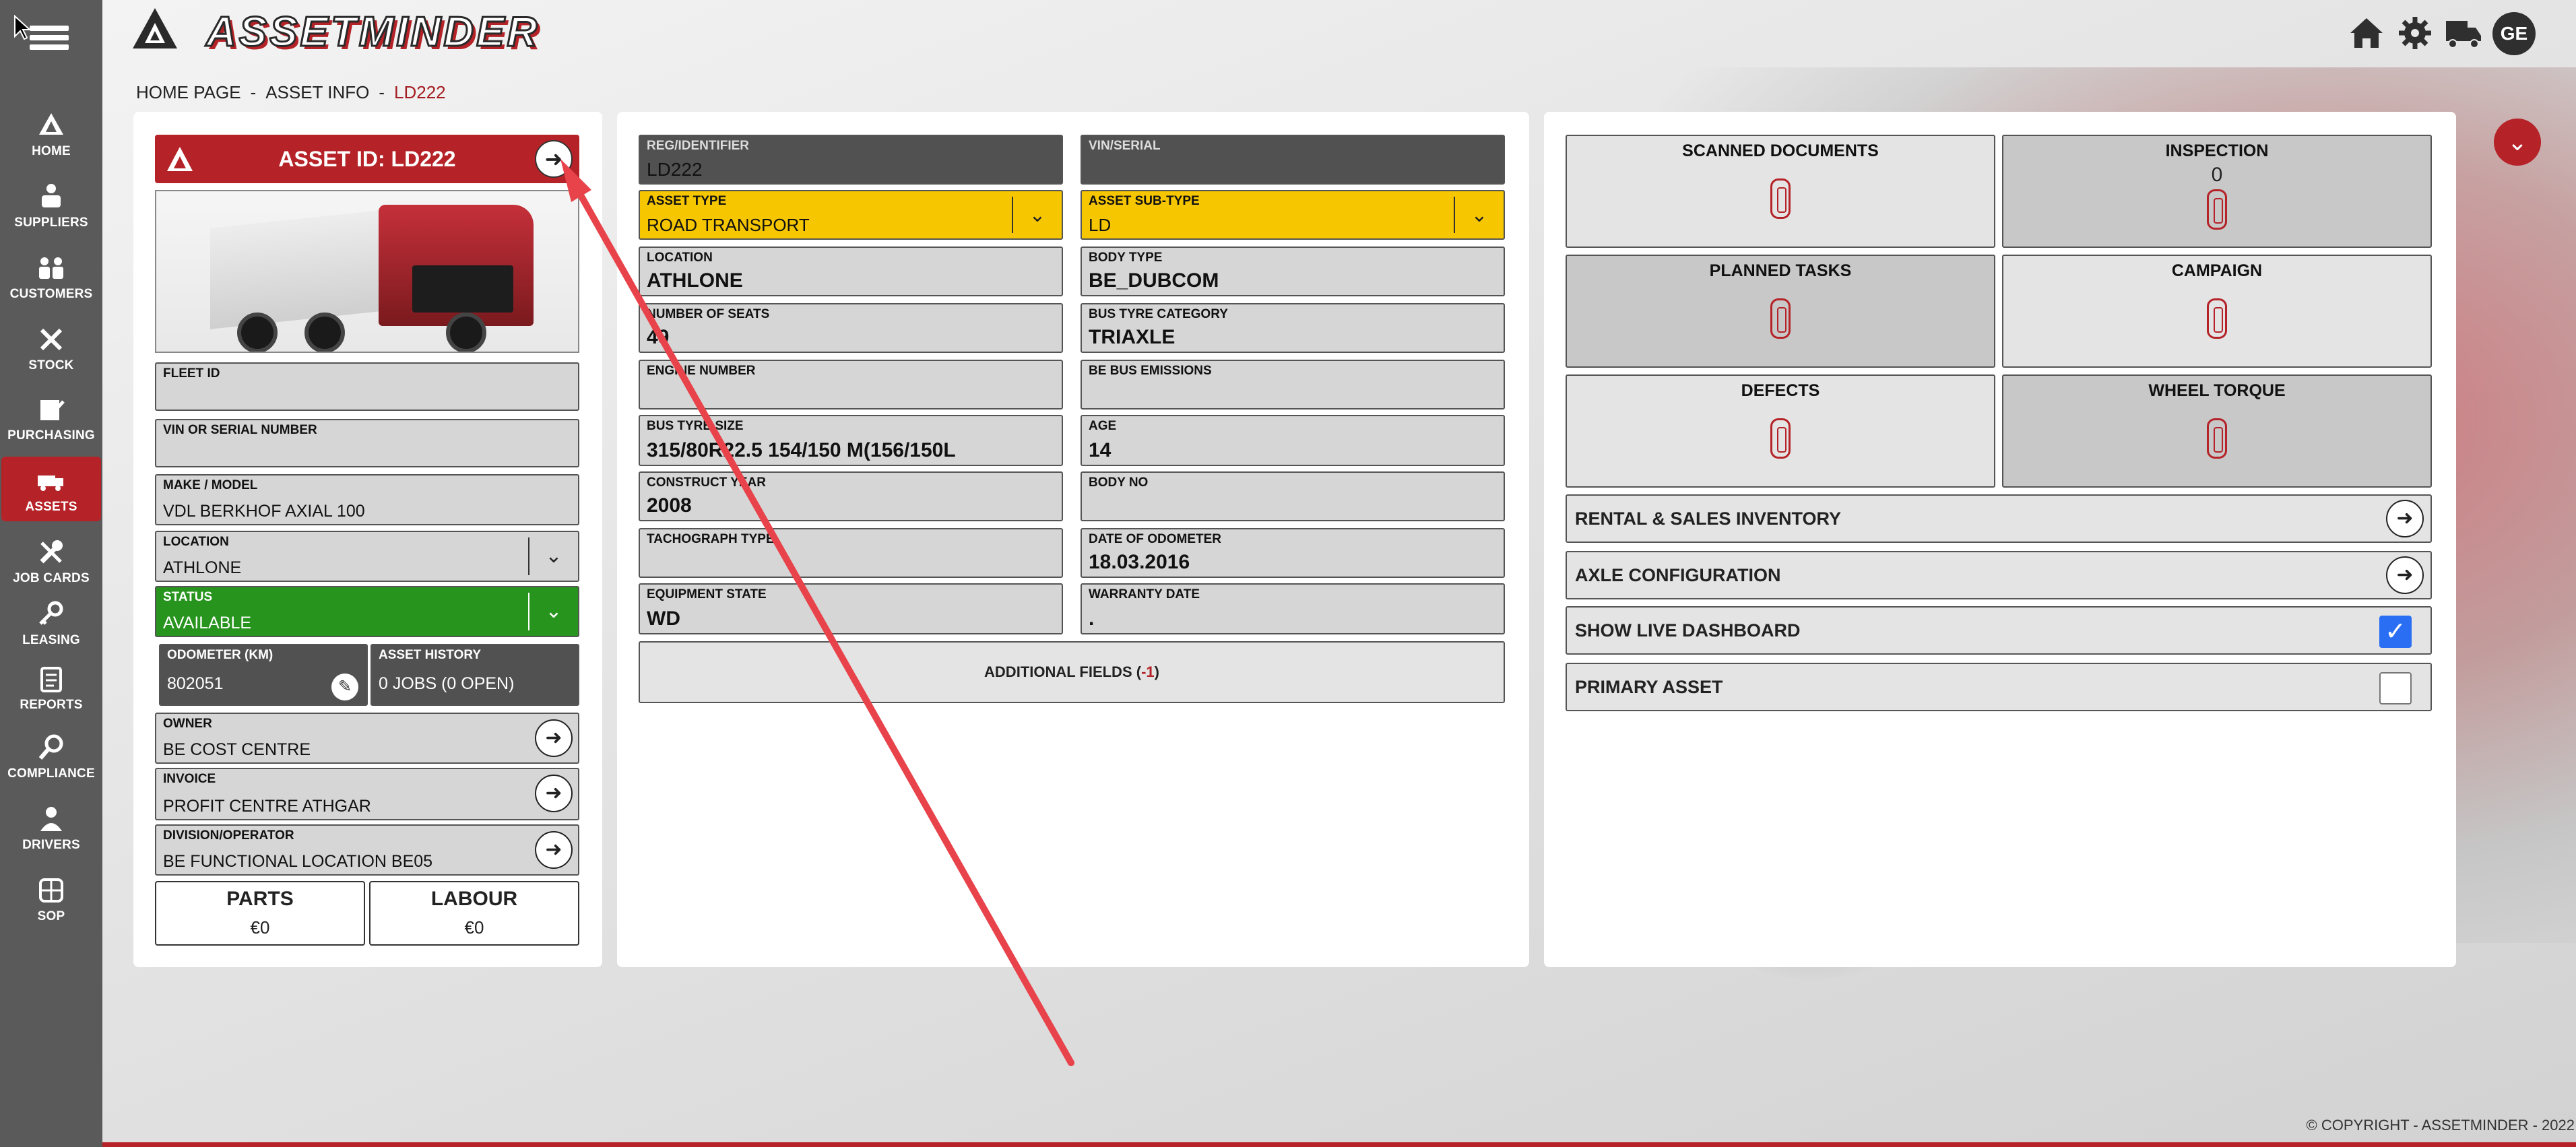  I want to click on rental-sales-inventory-row: RENTAL & SALES INVENTORY ➜, so click(1999, 519).